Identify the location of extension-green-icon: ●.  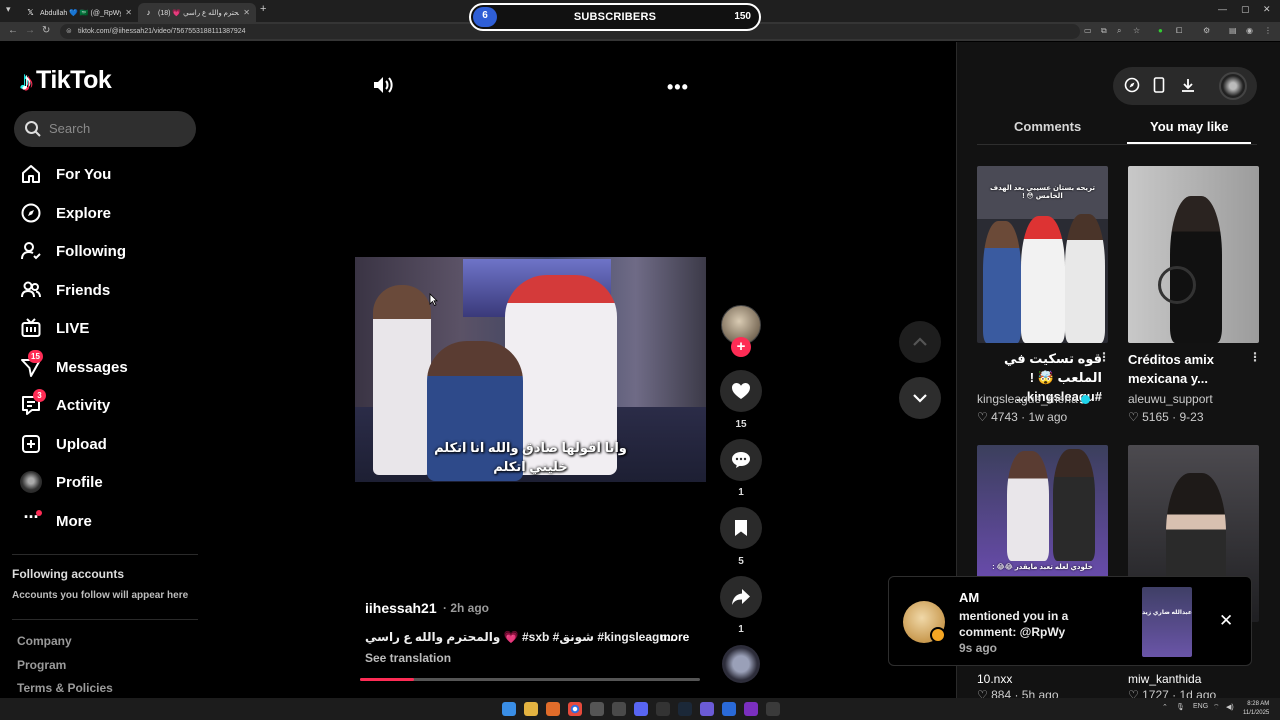
(1160, 30).